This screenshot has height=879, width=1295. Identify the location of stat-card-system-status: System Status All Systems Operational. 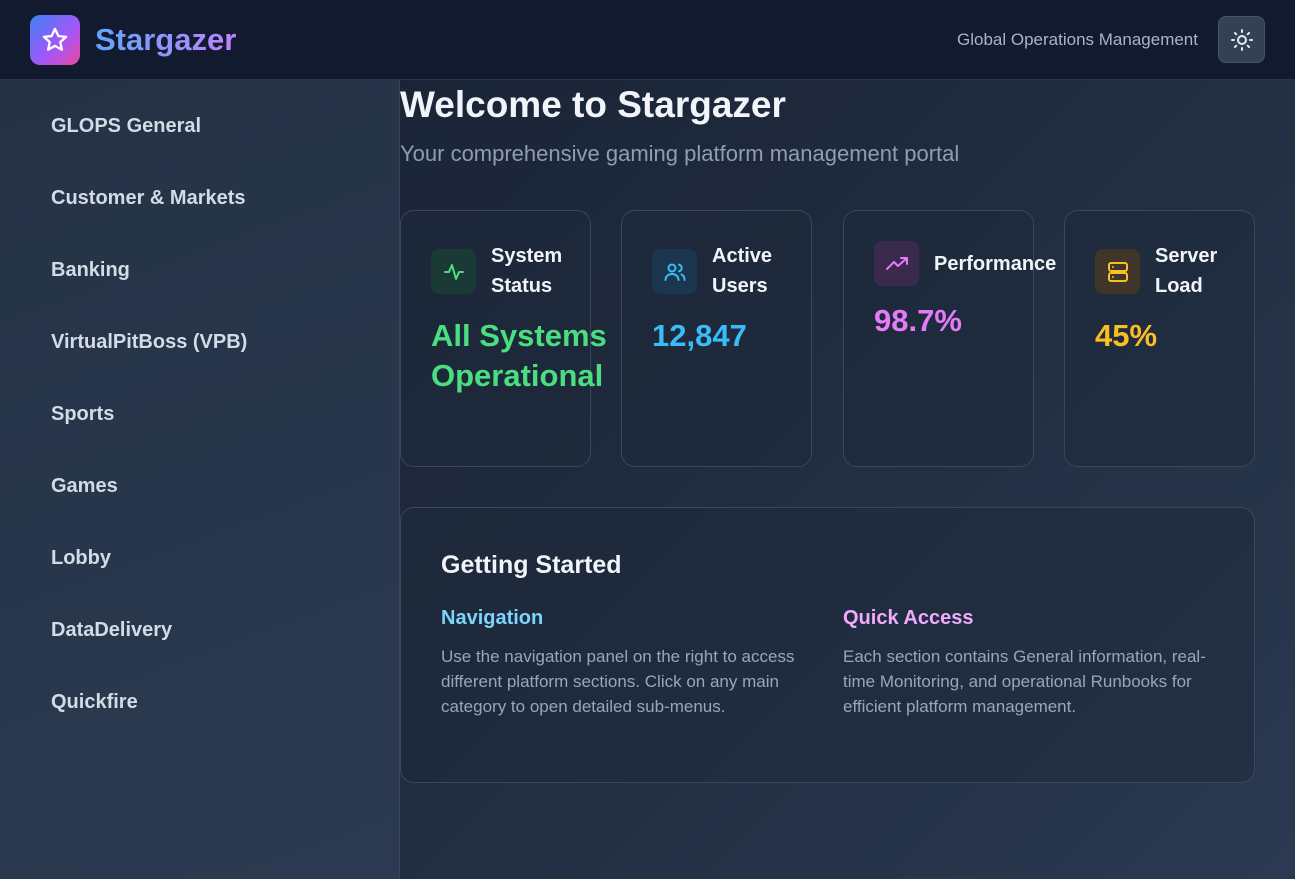
(503, 338).